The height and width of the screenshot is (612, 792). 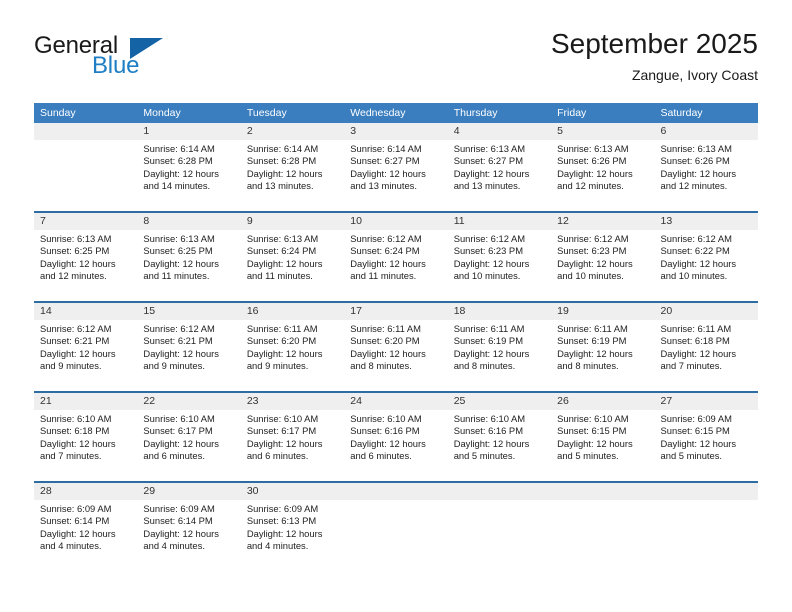 What do you see at coordinates (385, 251) in the screenshot?
I see `day-info-line: Sunset: 6:24 PM` at bounding box center [385, 251].